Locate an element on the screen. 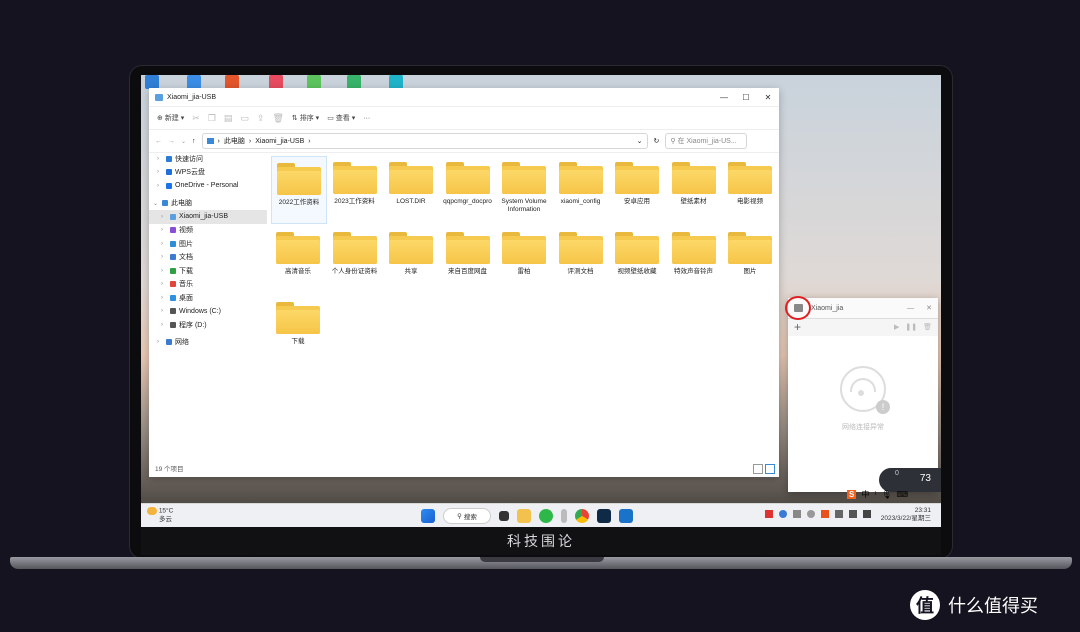 The width and height of the screenshot is (1080, 632). folder-item: 2023工作资料 is located at coordinates (355, 189).